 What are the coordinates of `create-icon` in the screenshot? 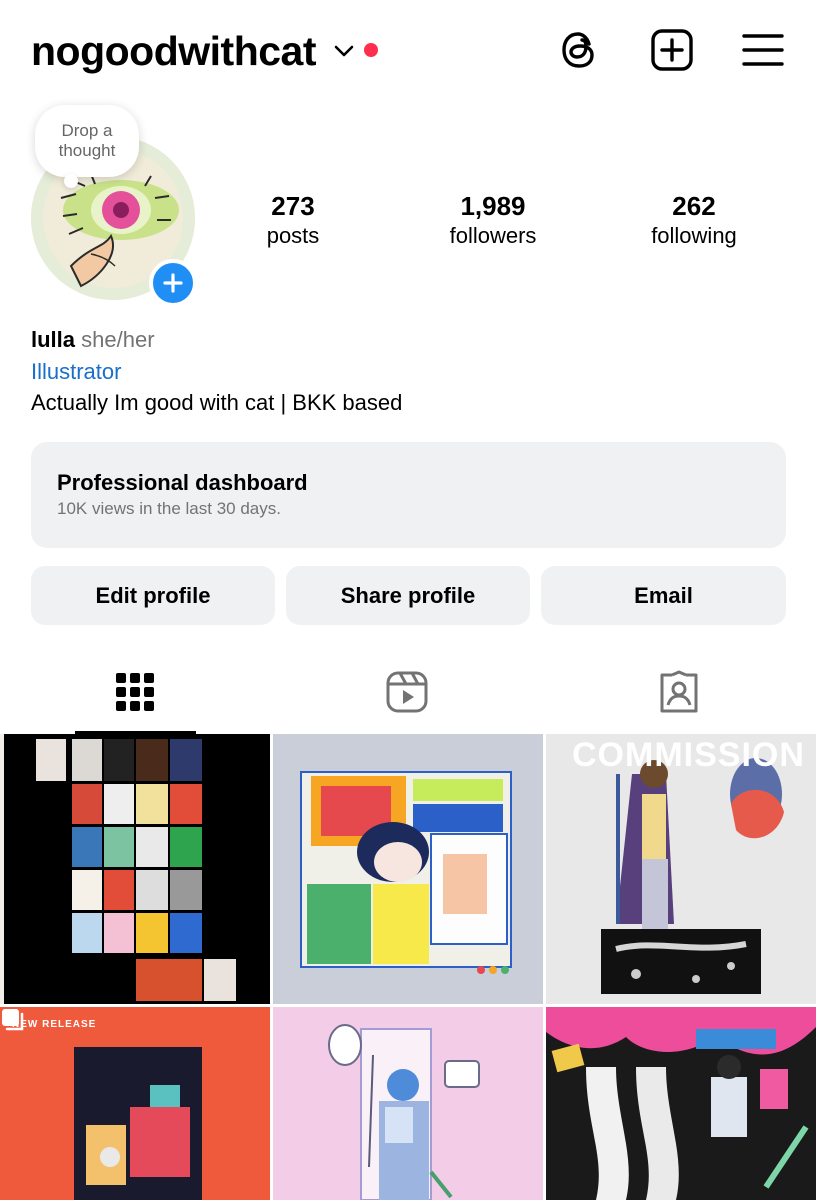 It's located at (672, 50).